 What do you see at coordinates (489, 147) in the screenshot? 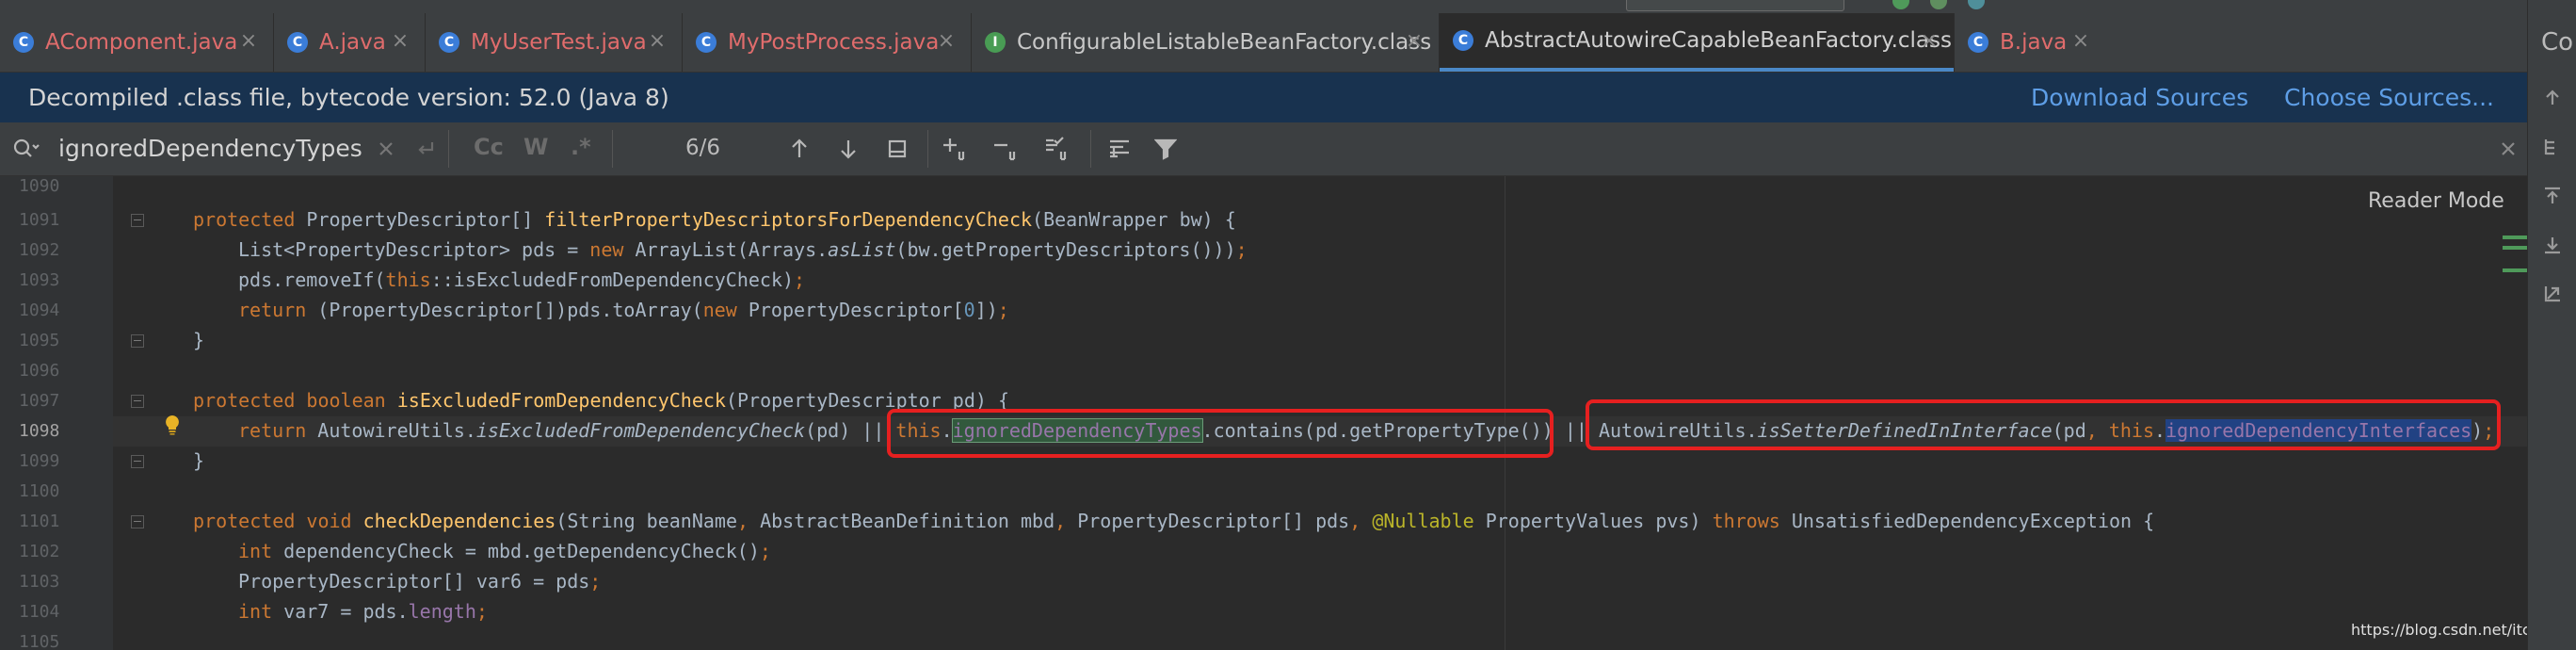
I see `match-case-toggle: Cc` at bounding box center [489, 147].